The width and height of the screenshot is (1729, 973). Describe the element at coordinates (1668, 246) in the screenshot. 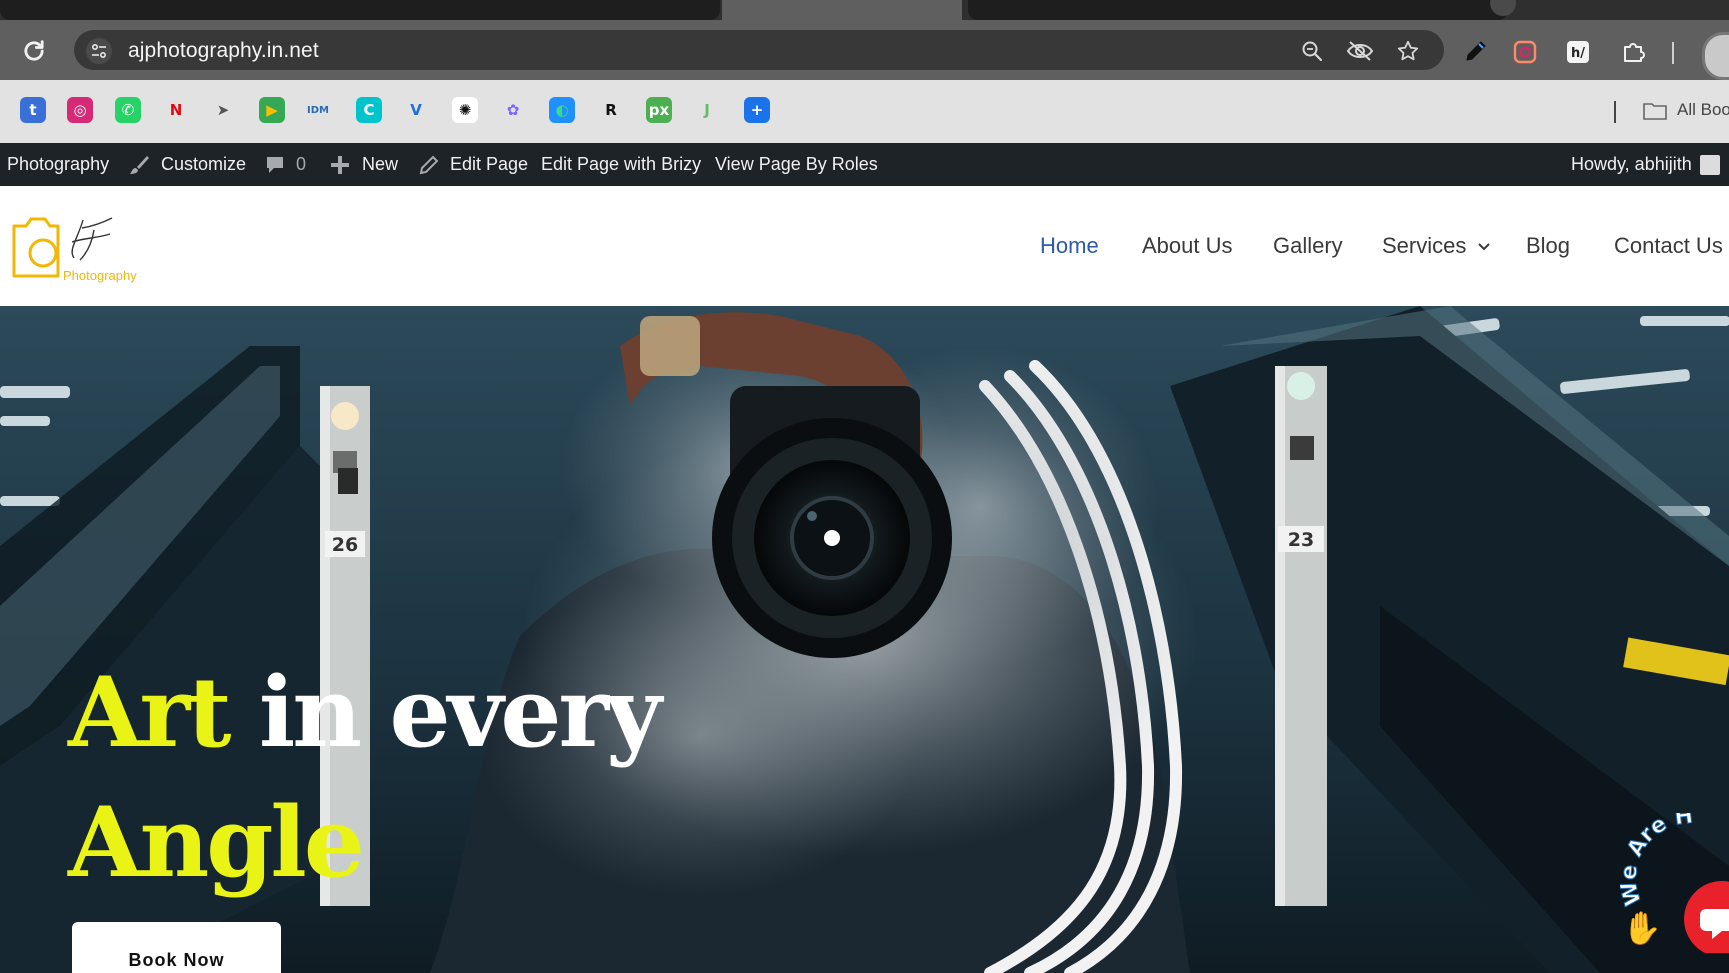

I see `nav-contact-us: Contact Us` at that location.